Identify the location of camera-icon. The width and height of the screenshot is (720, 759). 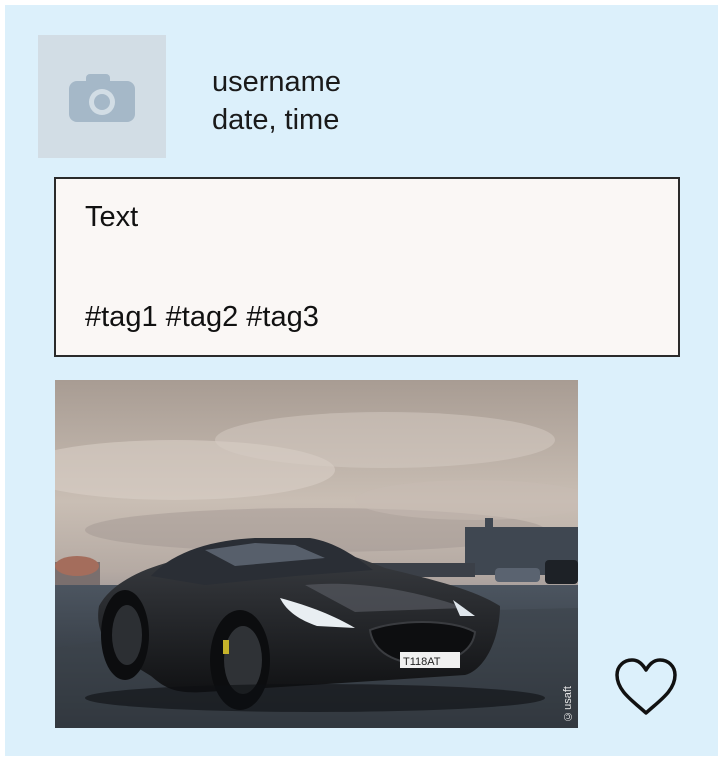
(102, 97).